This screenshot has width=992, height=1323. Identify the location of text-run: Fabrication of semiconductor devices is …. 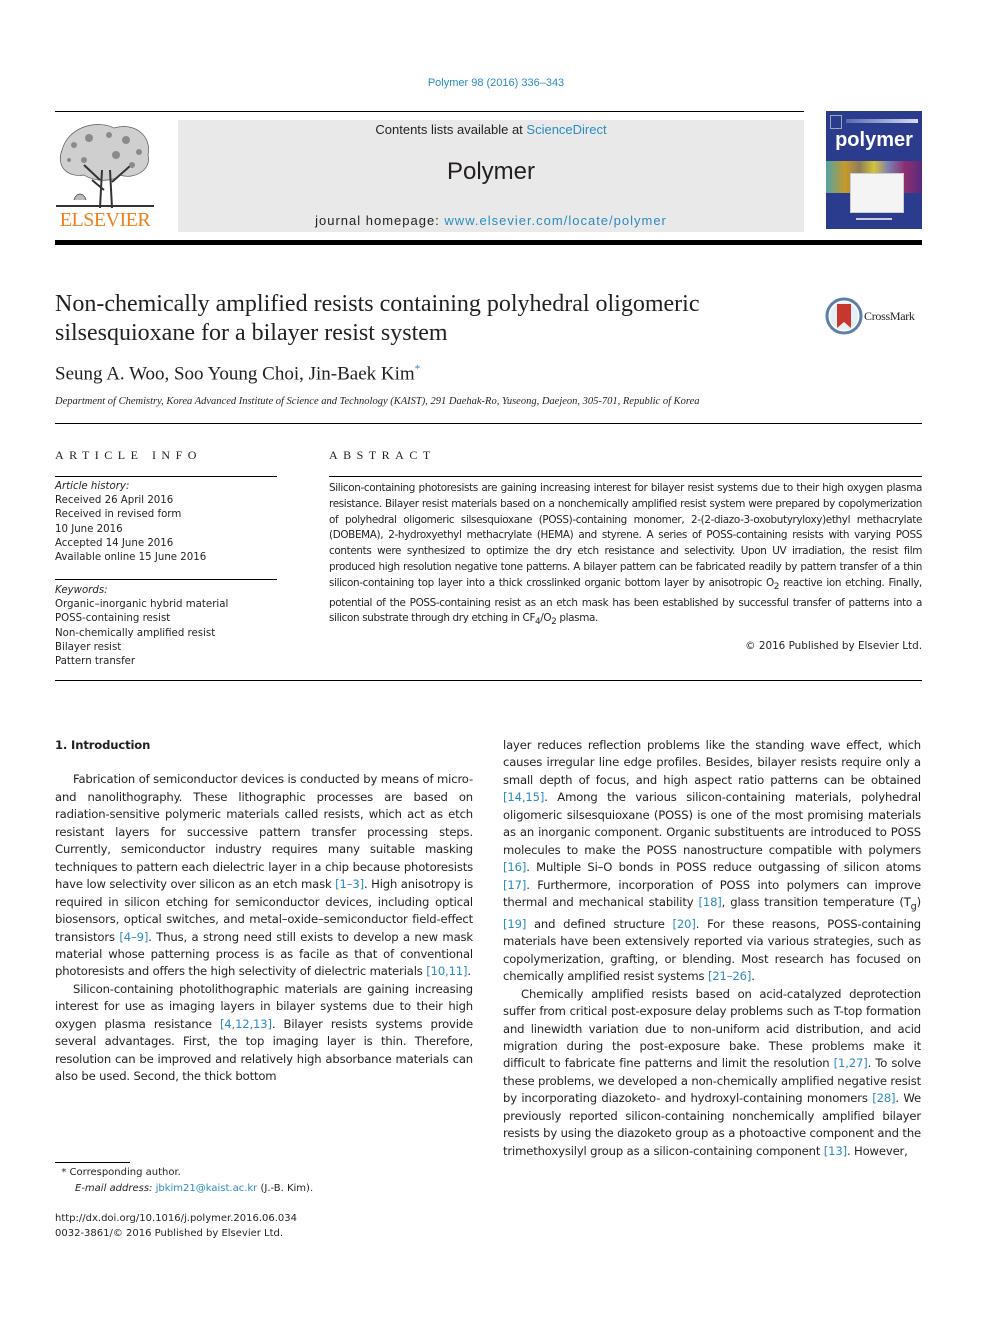
(264, 832).